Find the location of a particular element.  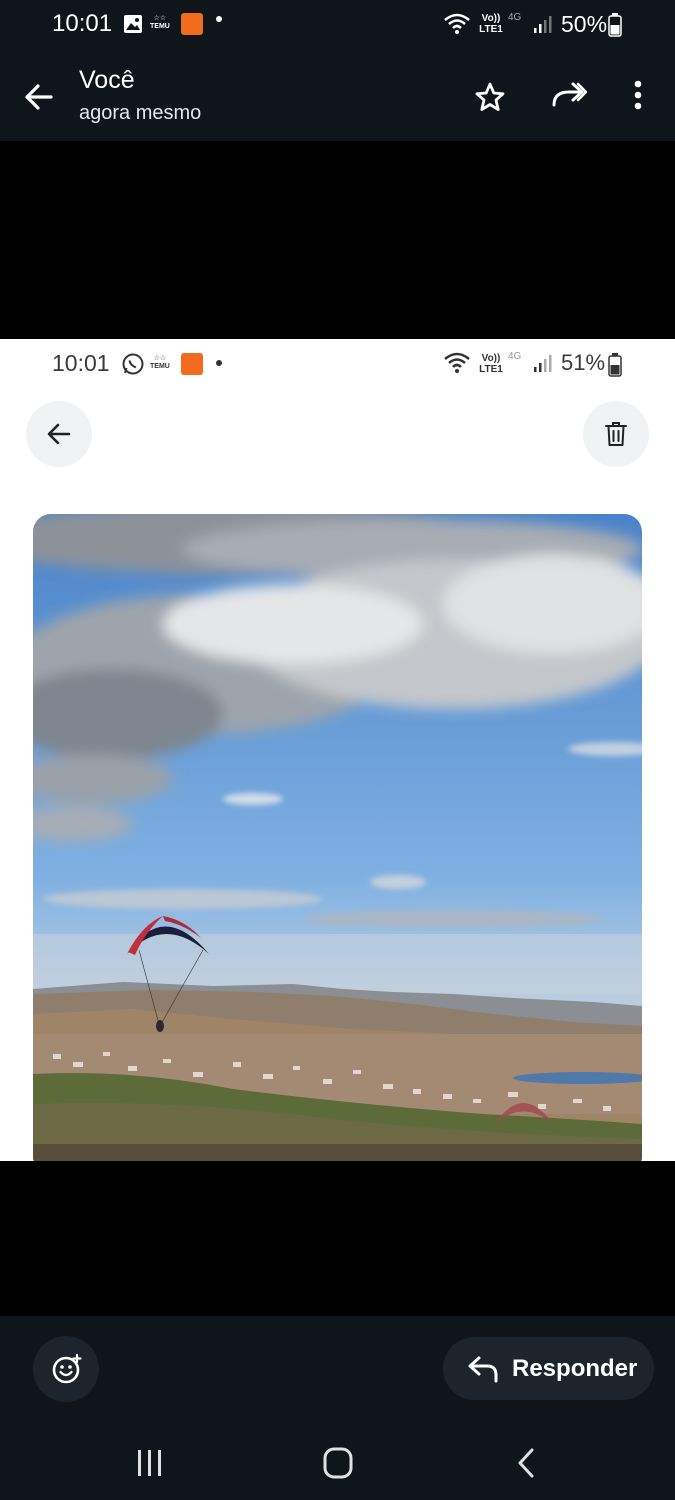

more-vertical-icon is located at coordinates (638, 96).